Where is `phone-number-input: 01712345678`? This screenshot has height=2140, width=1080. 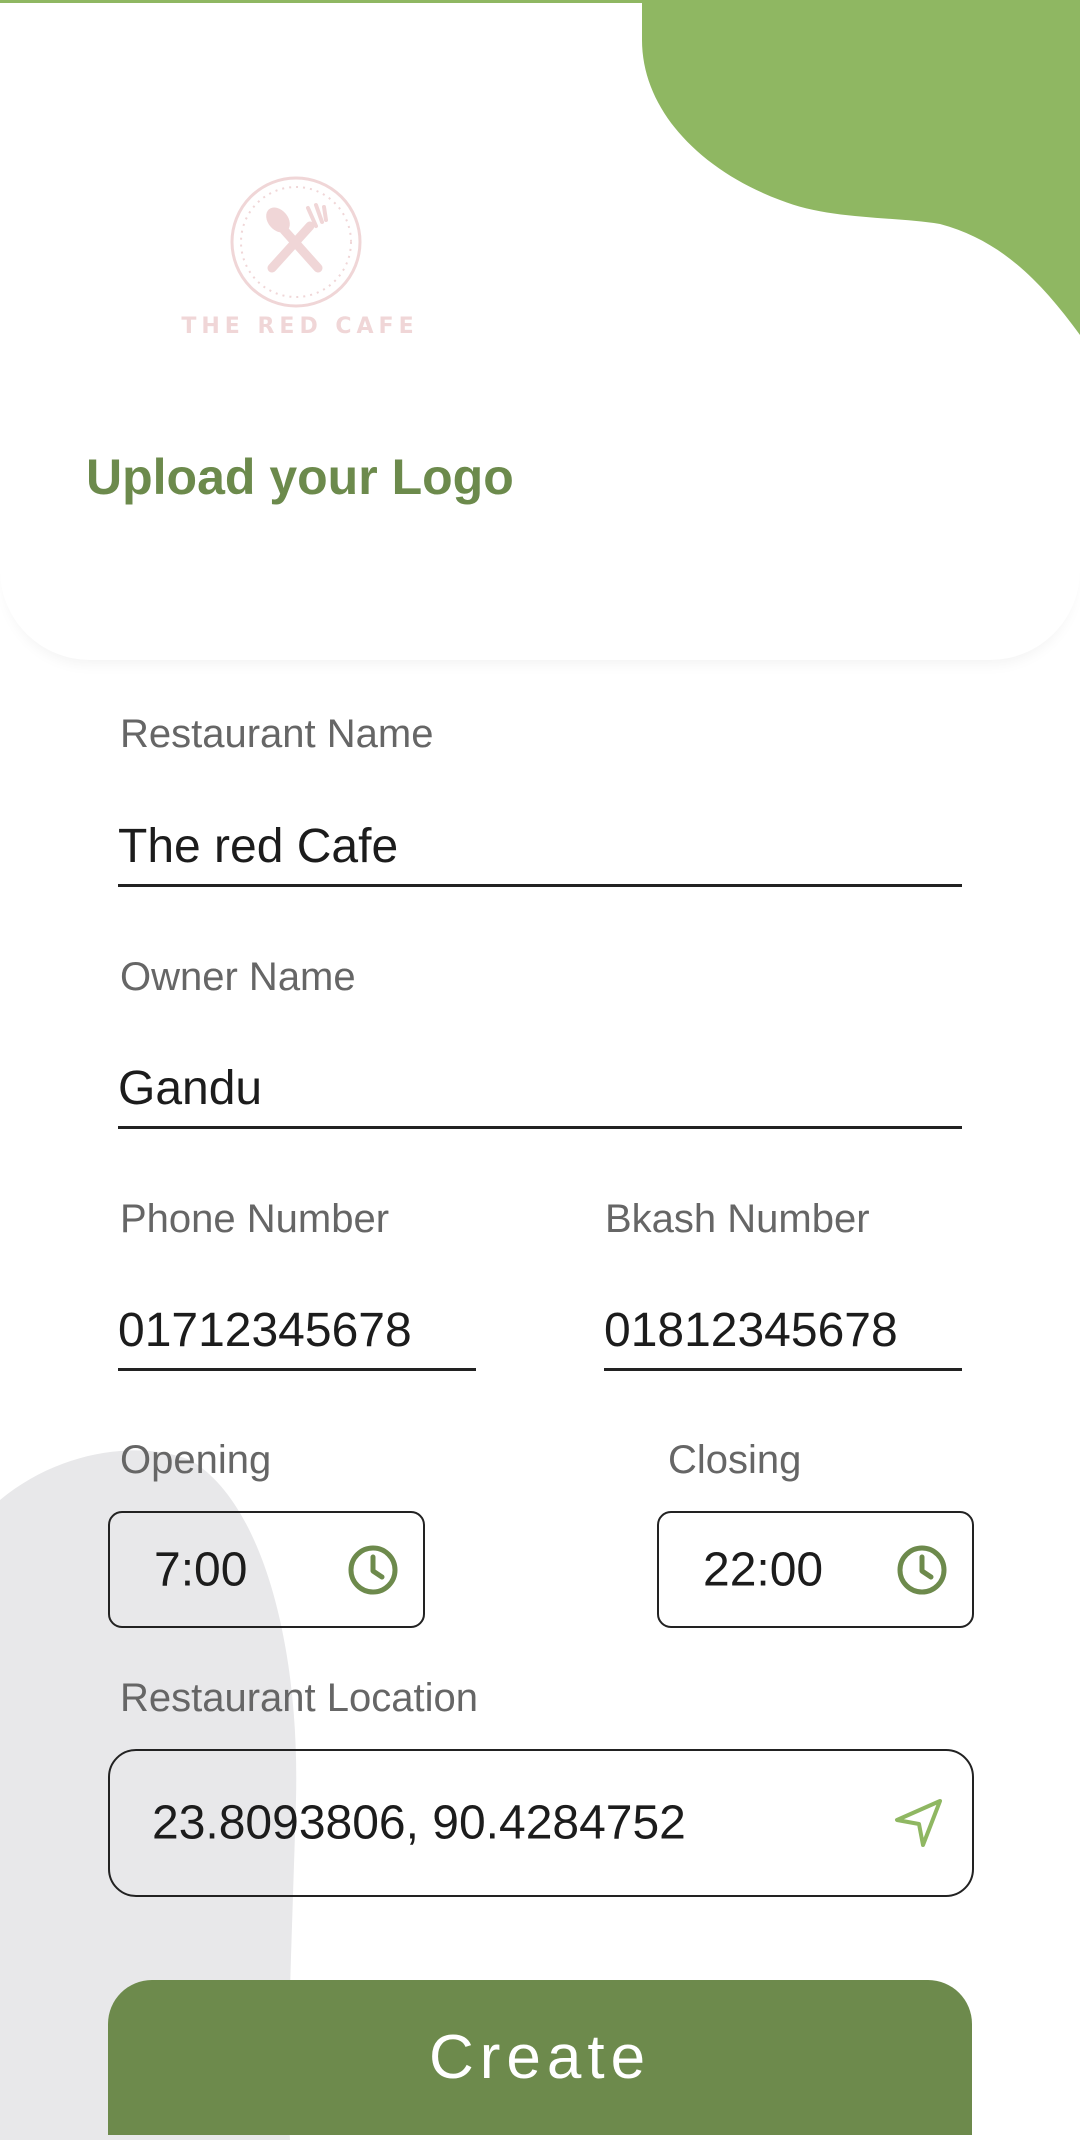 phone-number-input: 01712345678 is located at coordinates (297, 1336).